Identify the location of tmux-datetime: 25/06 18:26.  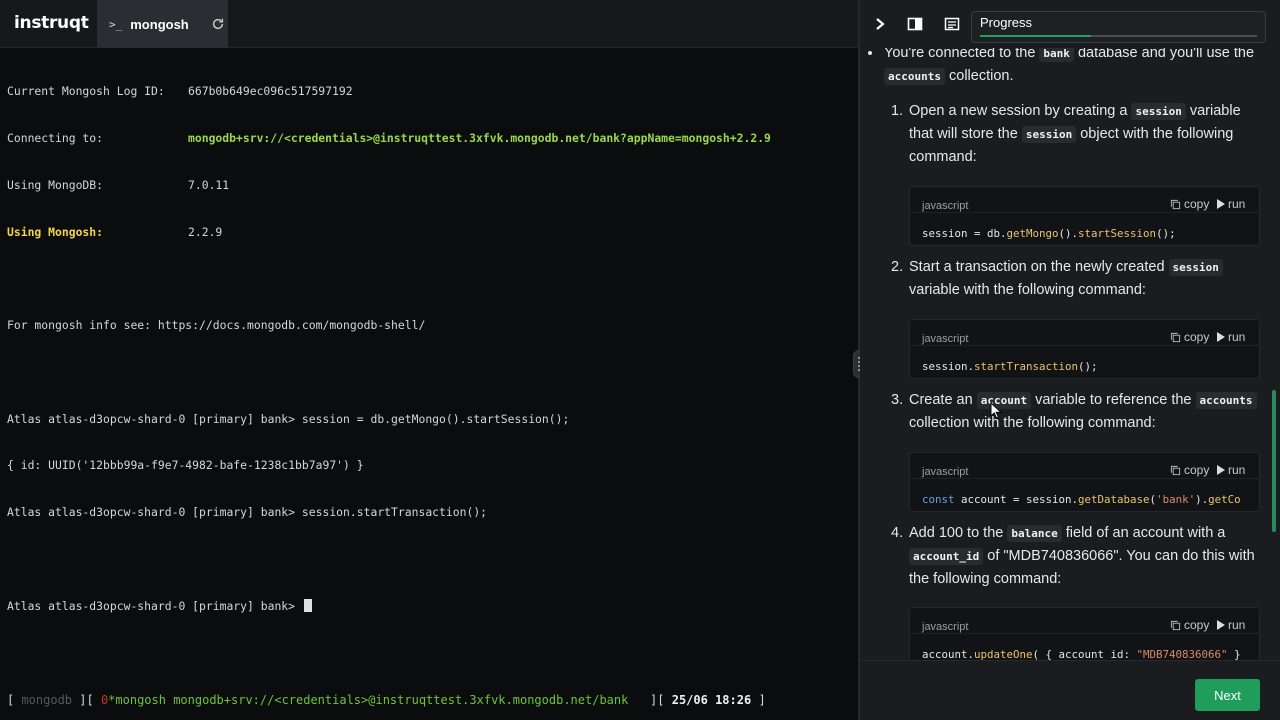
(711, 700).